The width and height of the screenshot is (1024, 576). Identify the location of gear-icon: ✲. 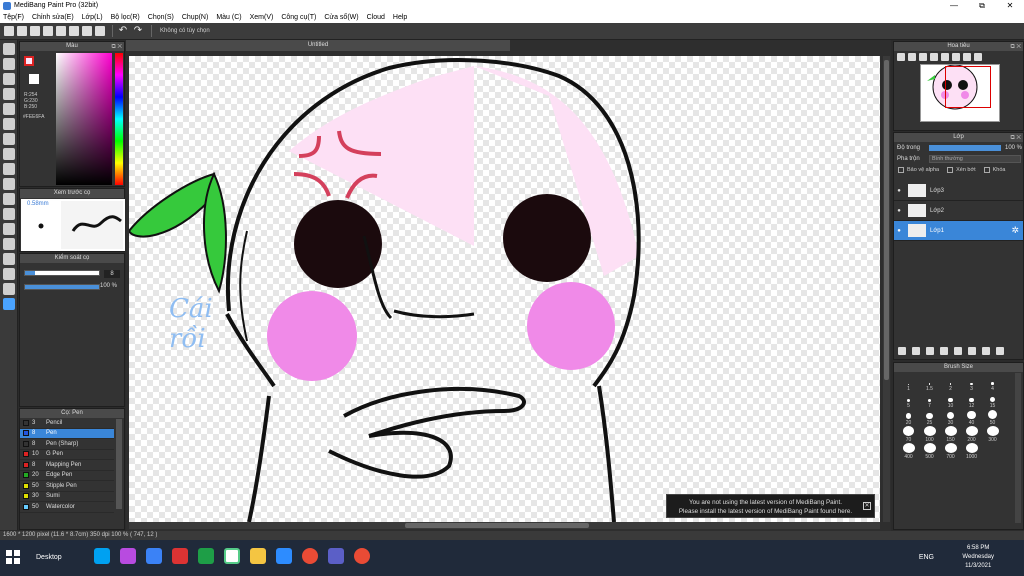
(1015, 230).